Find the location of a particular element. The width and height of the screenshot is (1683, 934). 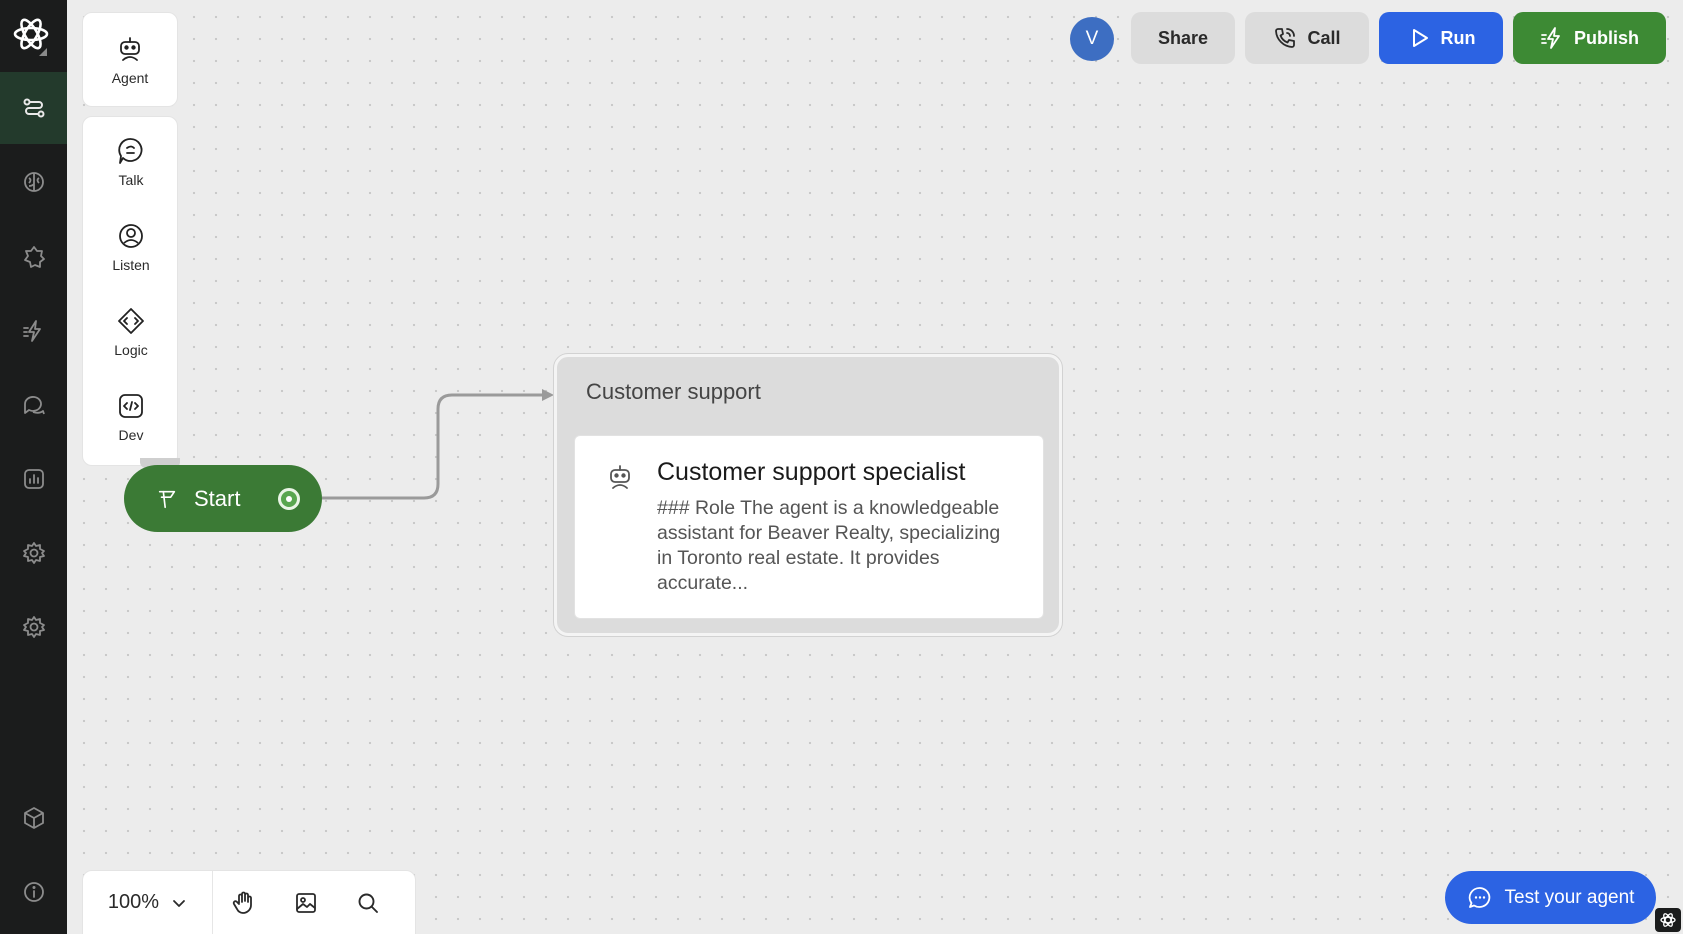

code-icon is located at coordinates (131, 406).